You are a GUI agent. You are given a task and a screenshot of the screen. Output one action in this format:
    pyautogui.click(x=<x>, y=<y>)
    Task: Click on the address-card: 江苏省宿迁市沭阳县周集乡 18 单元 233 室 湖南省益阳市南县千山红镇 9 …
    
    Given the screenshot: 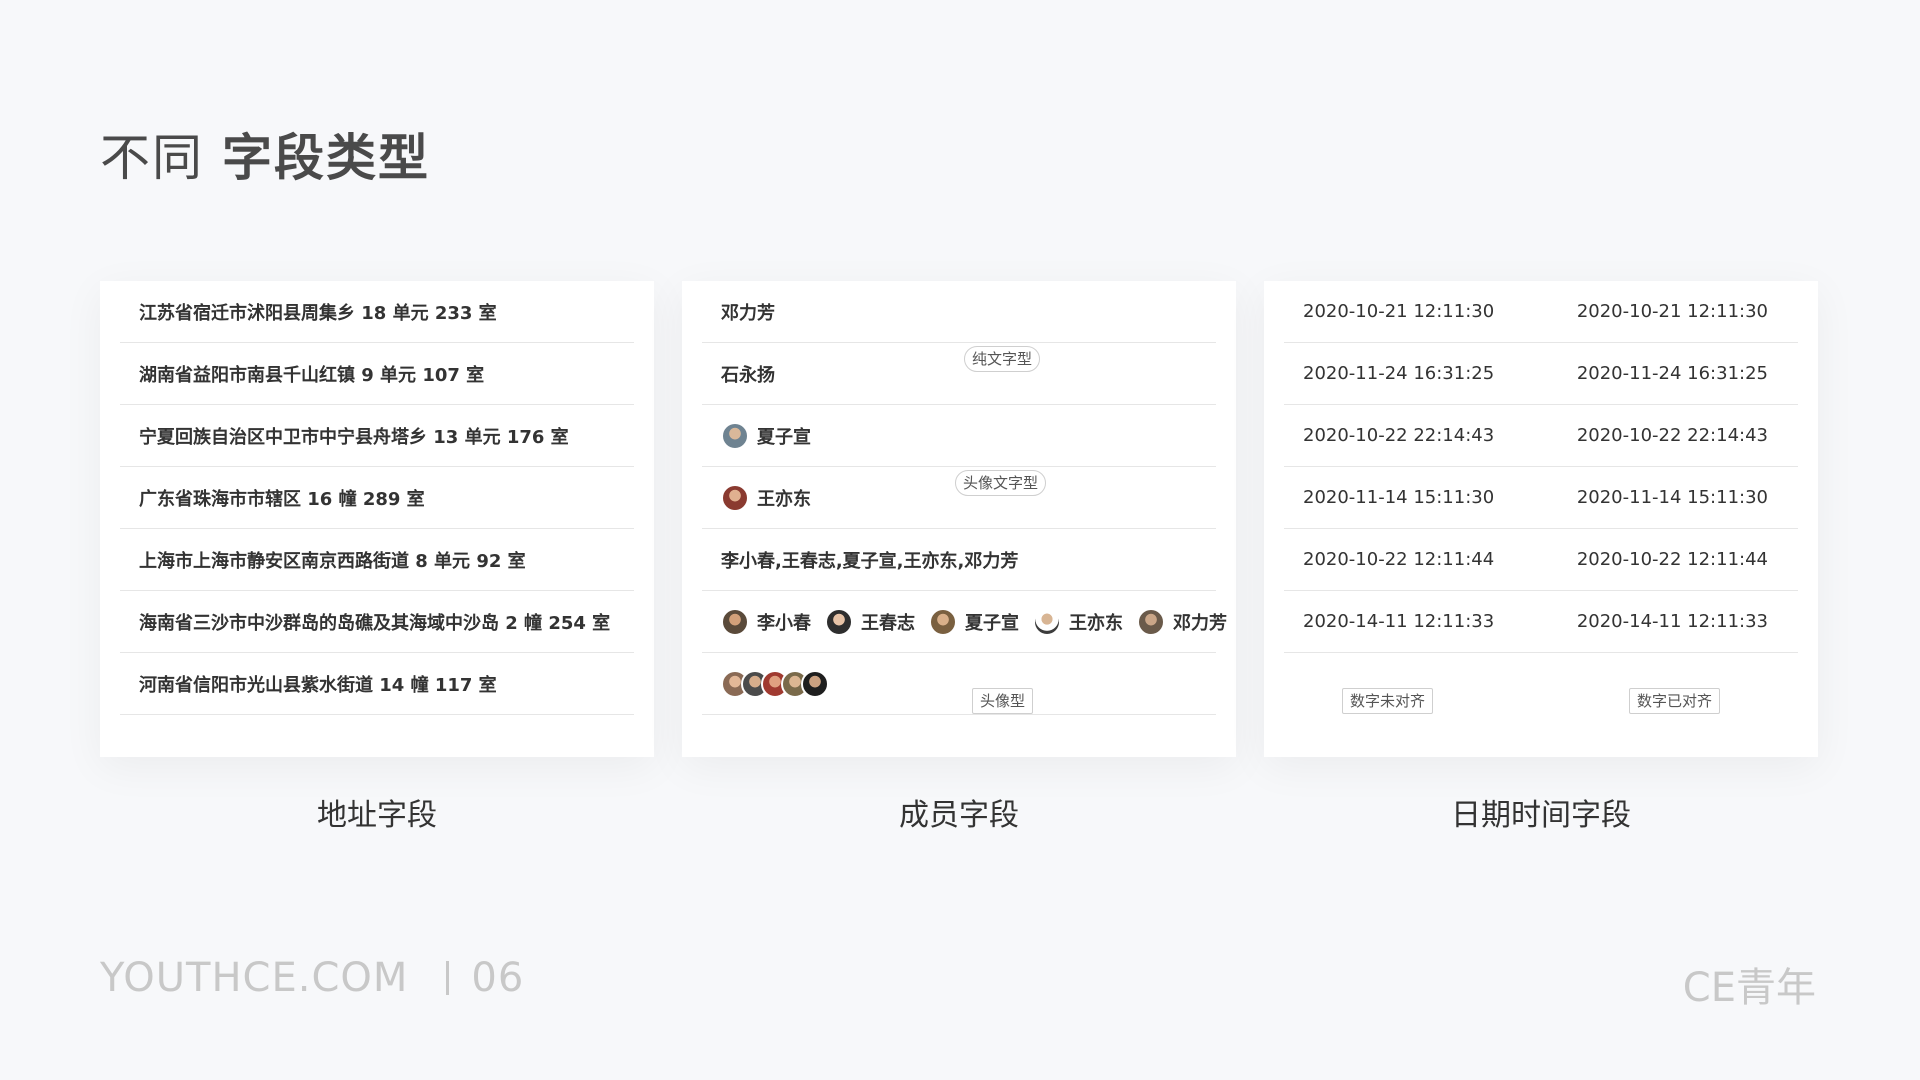 What is the action you would take?
    pyautogui.click(x=377, y=519)
    